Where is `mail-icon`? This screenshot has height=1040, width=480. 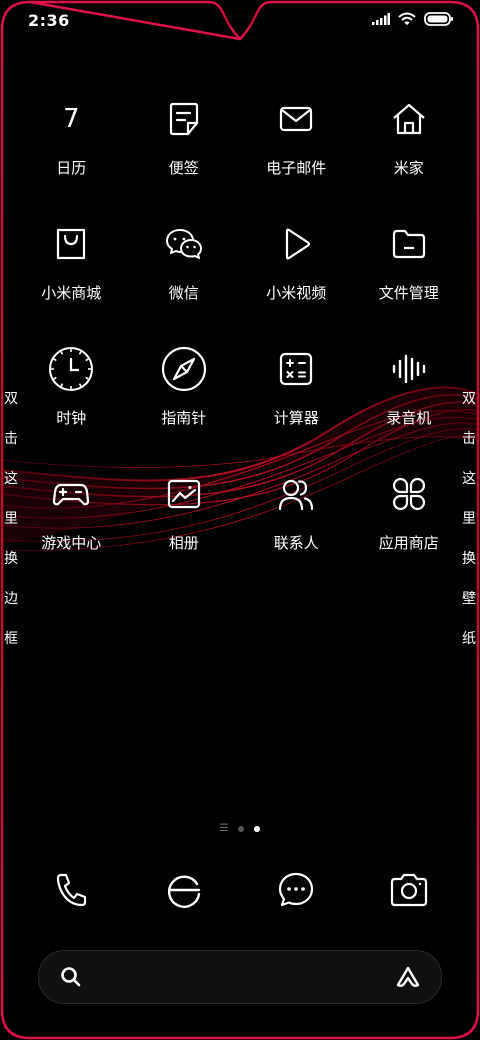
mail-icon is located at coordinates (296, 119).